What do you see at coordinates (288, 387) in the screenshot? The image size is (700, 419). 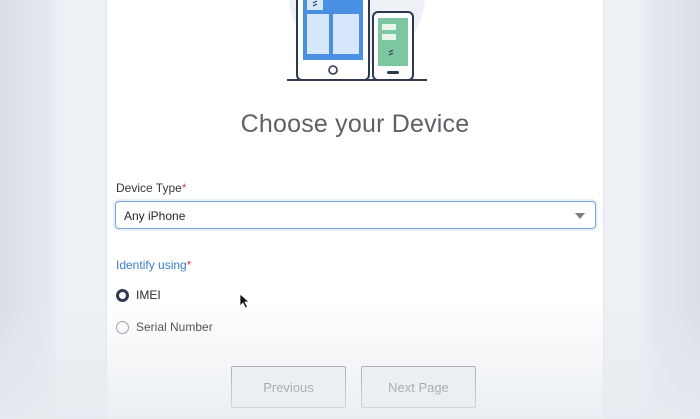 I see `previous-button: Previous` at bounding box center [288, 387].